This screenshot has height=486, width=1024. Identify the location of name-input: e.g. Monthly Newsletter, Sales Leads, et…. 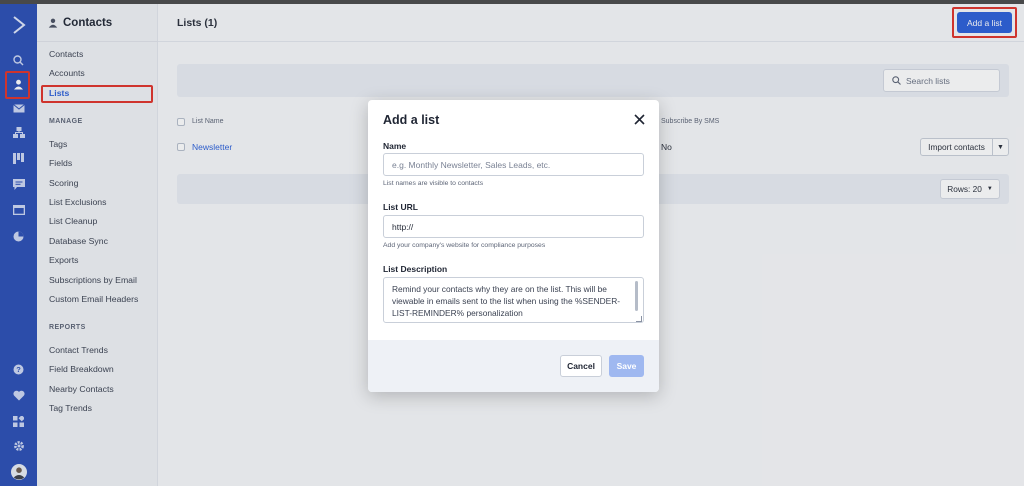
(513, 164).